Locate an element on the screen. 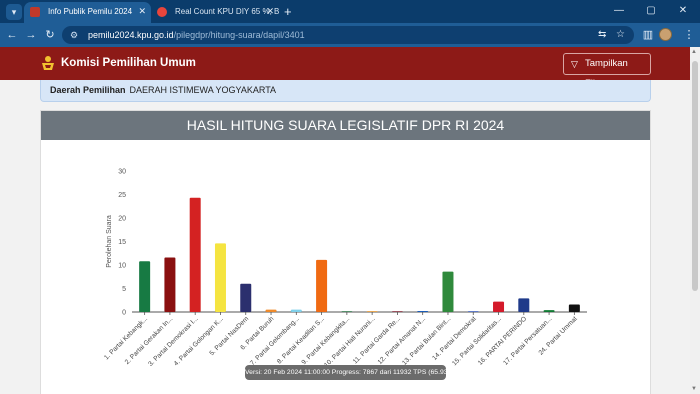 The image size is (700, 394). minimize-button: — is located at coordinates (619, 11).